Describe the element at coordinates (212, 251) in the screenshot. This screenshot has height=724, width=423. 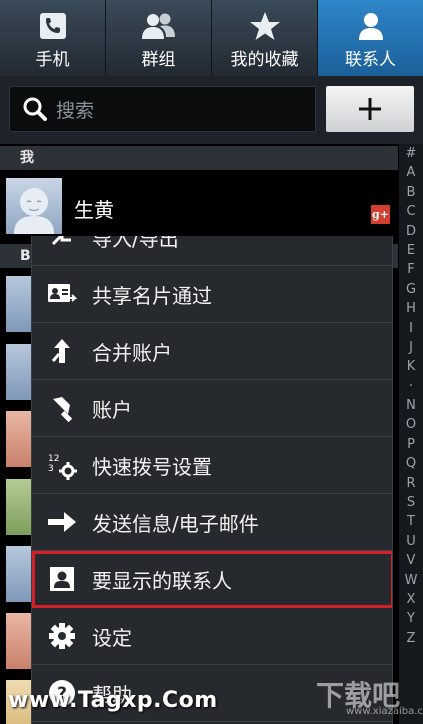
I see `menu-item-import-export: 导入/导出` at that location.